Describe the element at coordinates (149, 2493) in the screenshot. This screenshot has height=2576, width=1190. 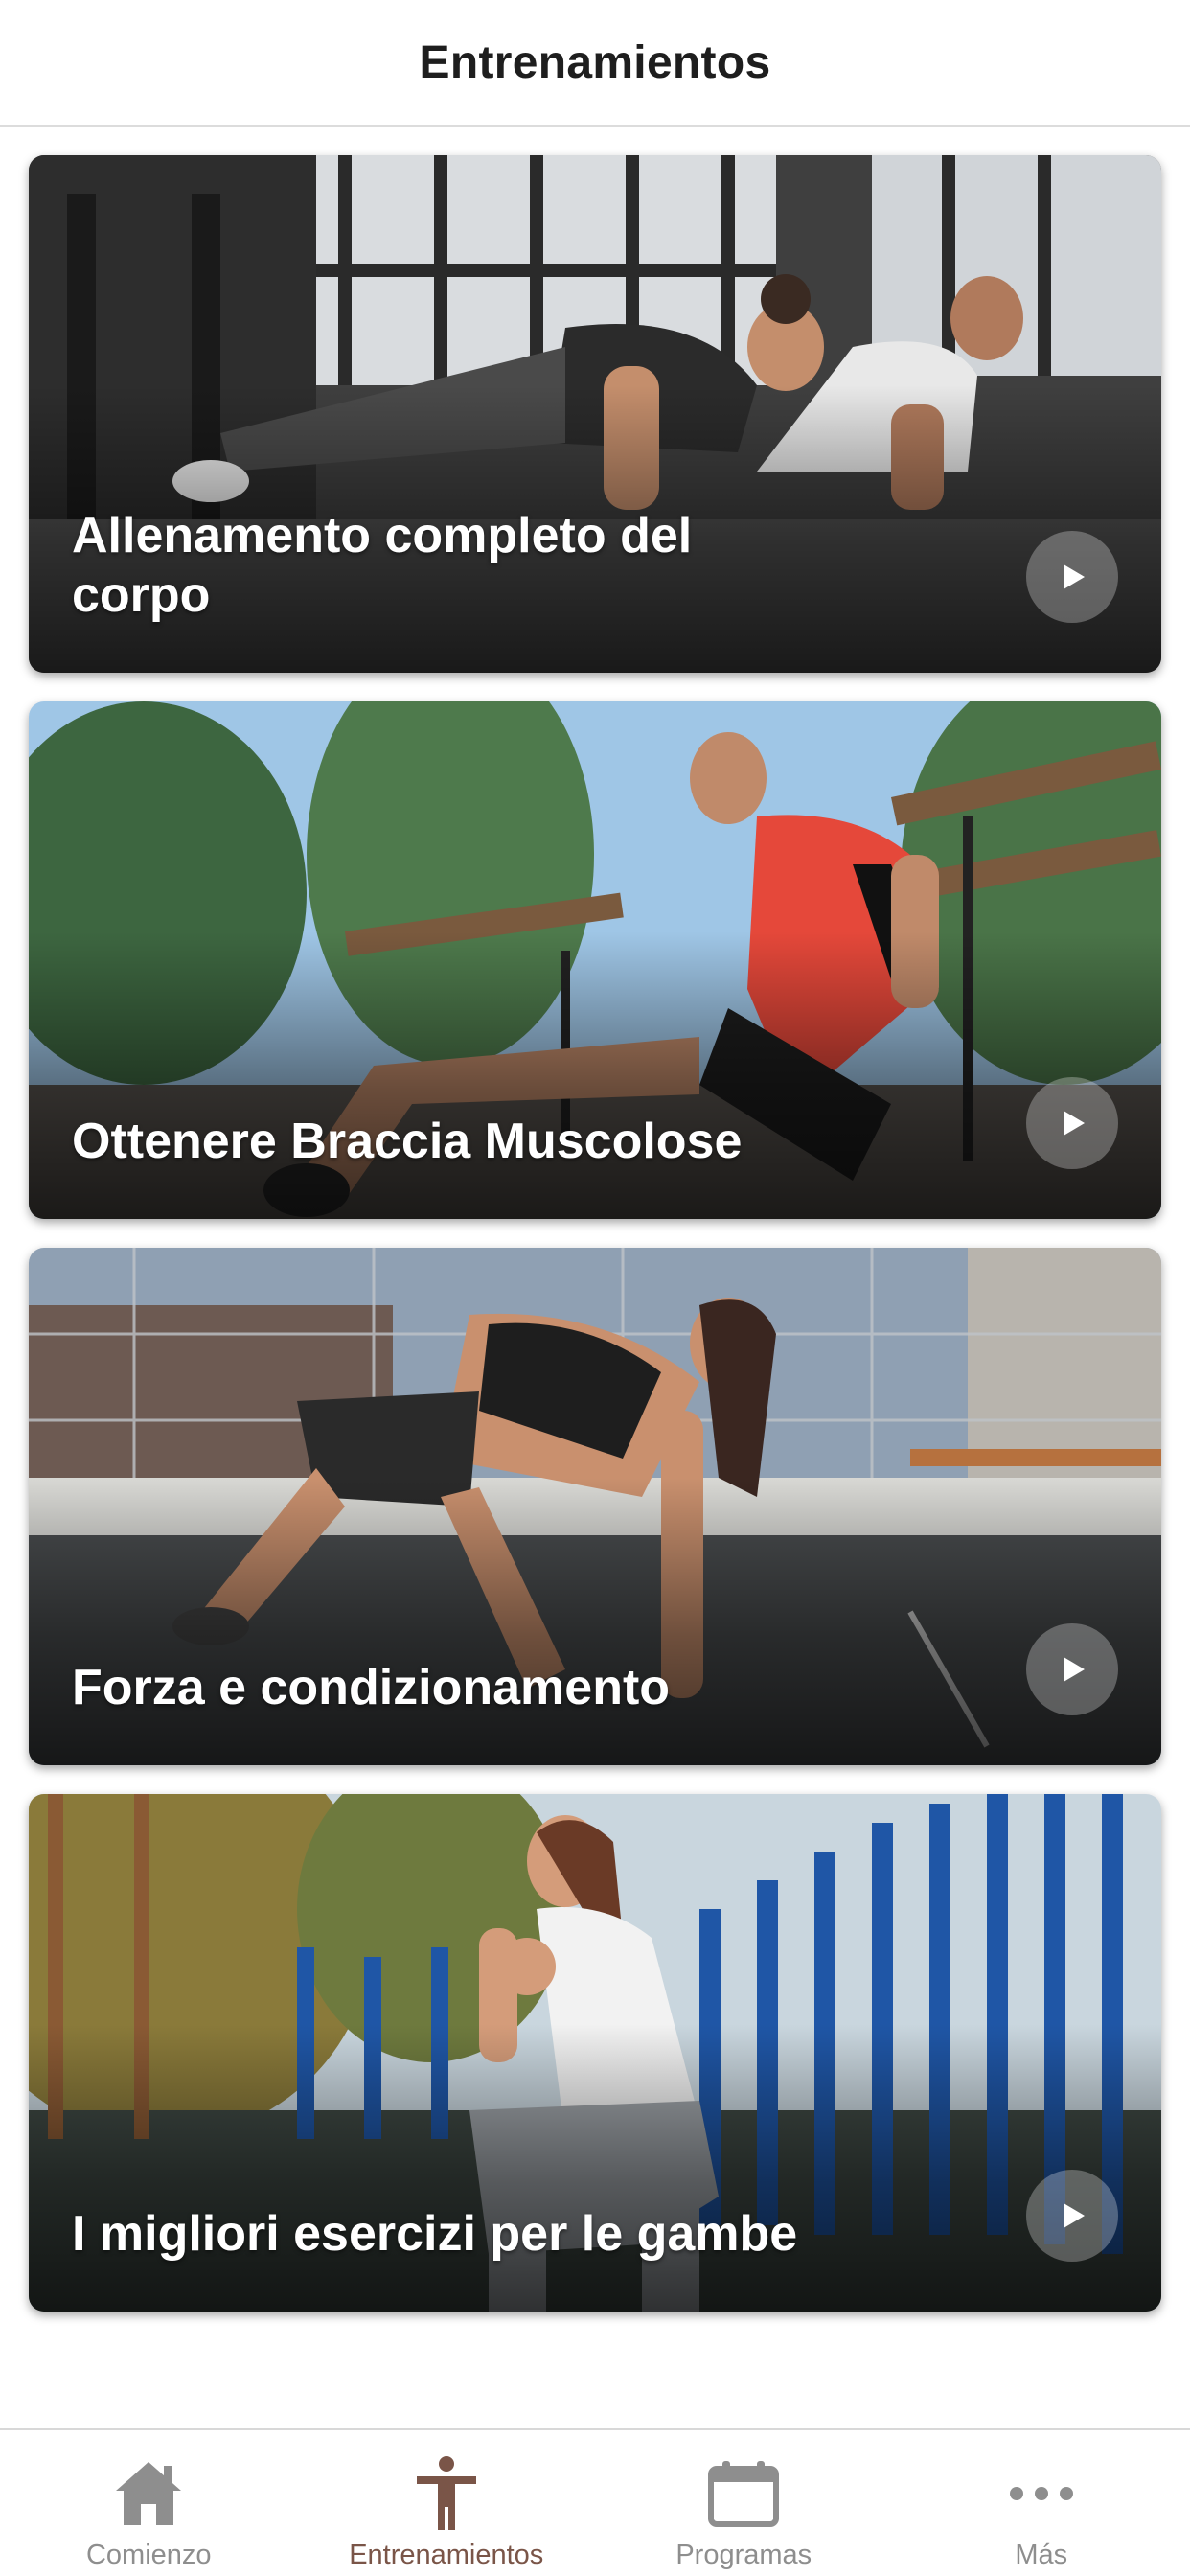
I see `home-icon` at that location.